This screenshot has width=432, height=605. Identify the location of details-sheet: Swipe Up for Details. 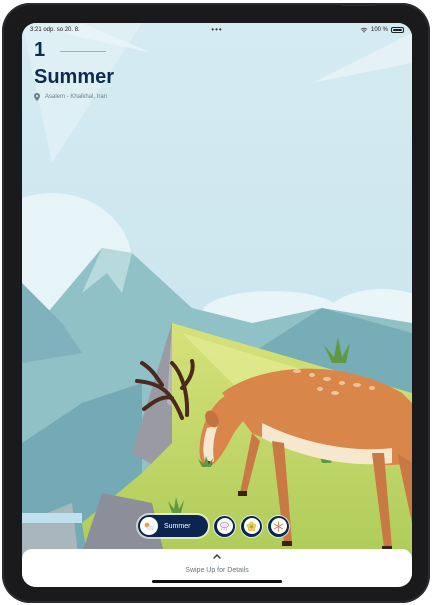
(217, 568).